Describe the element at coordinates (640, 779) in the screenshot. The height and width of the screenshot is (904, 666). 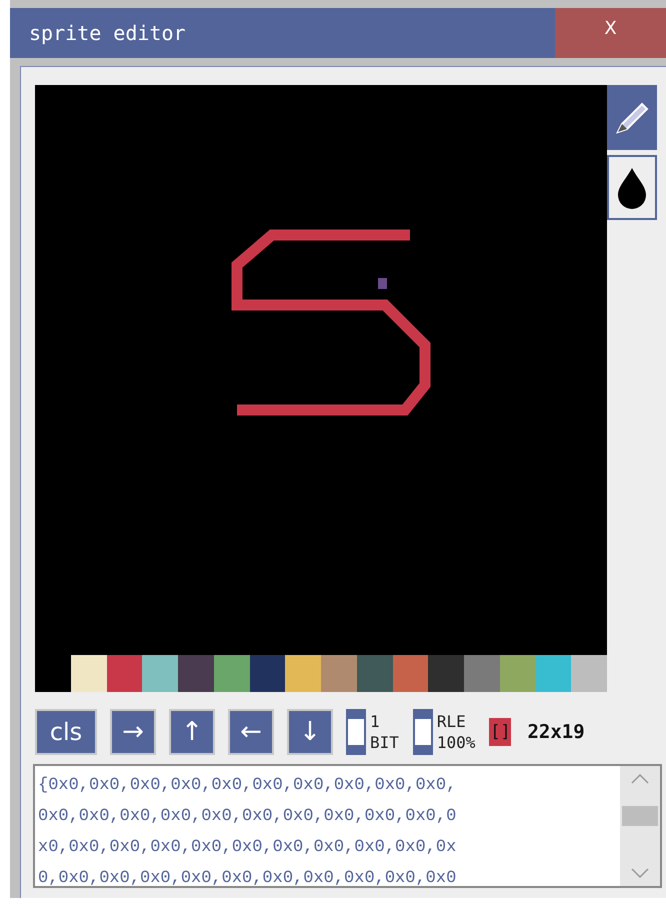
I see `scroll-up-icon` at that location.